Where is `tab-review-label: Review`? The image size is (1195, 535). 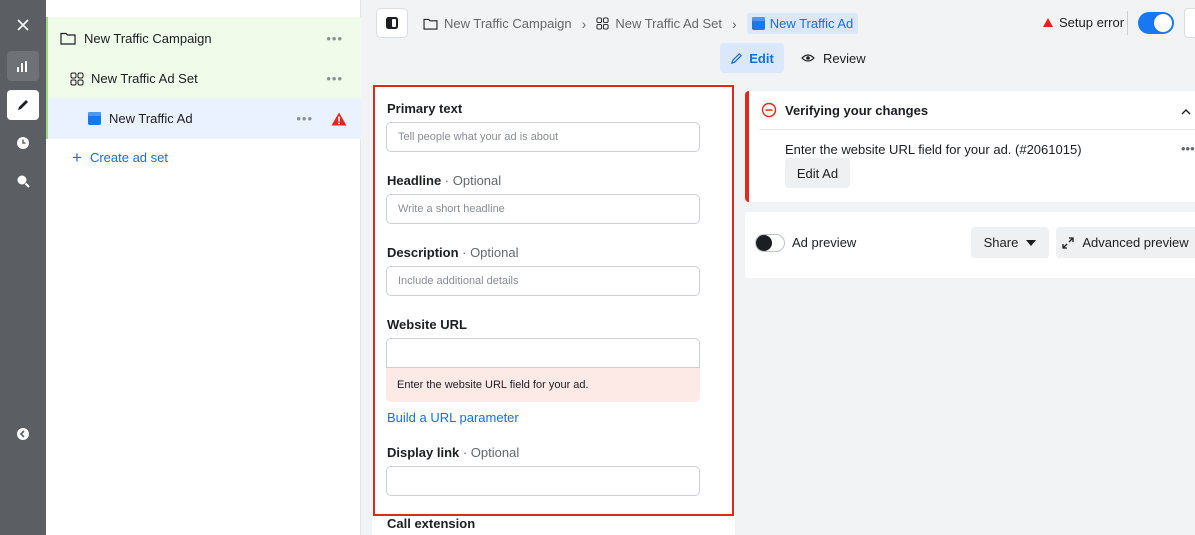 tab-review-label: Review is located at coordinates (844, 58).